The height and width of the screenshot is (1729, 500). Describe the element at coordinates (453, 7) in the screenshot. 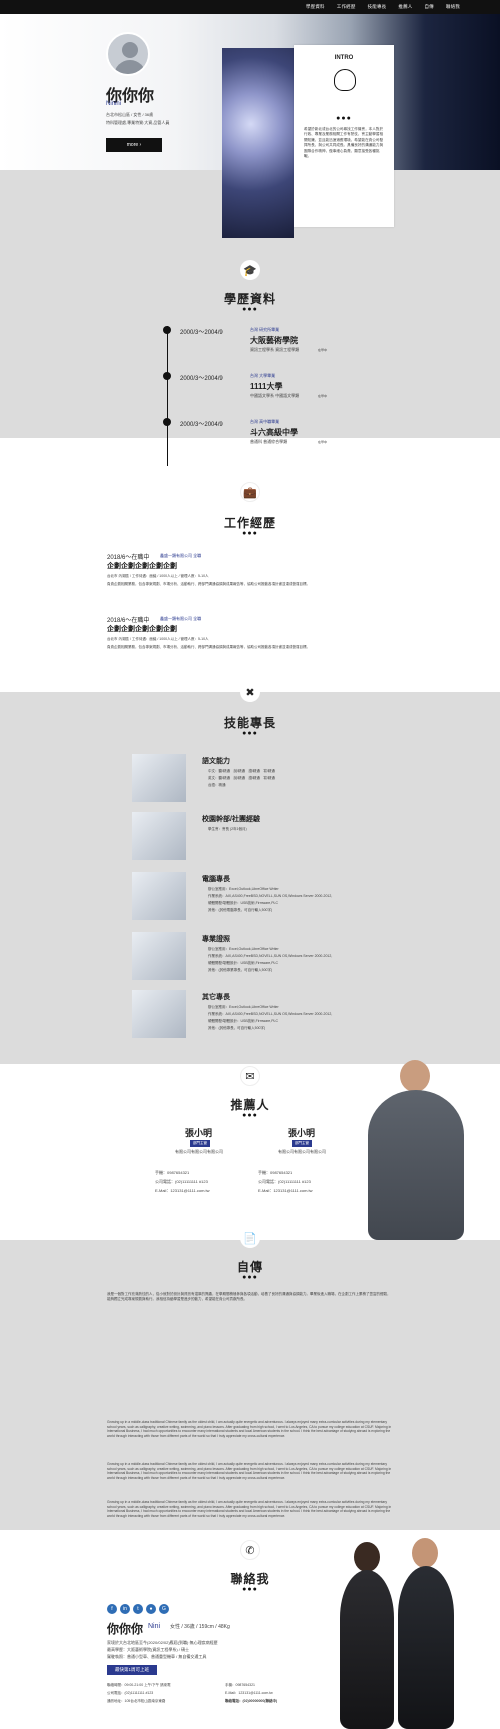

I see `nav-item-contact: 聯絡我` at that location.